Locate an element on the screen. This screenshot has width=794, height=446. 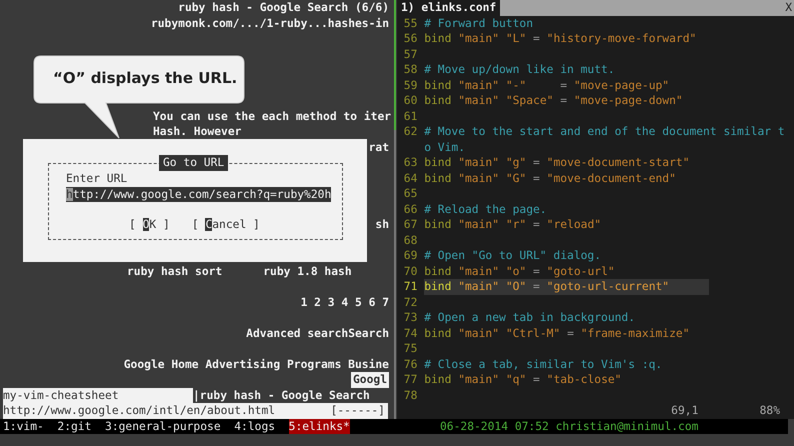
code-line: bind "main" "o" = "goto-url" is located at coordinates (519, 271).